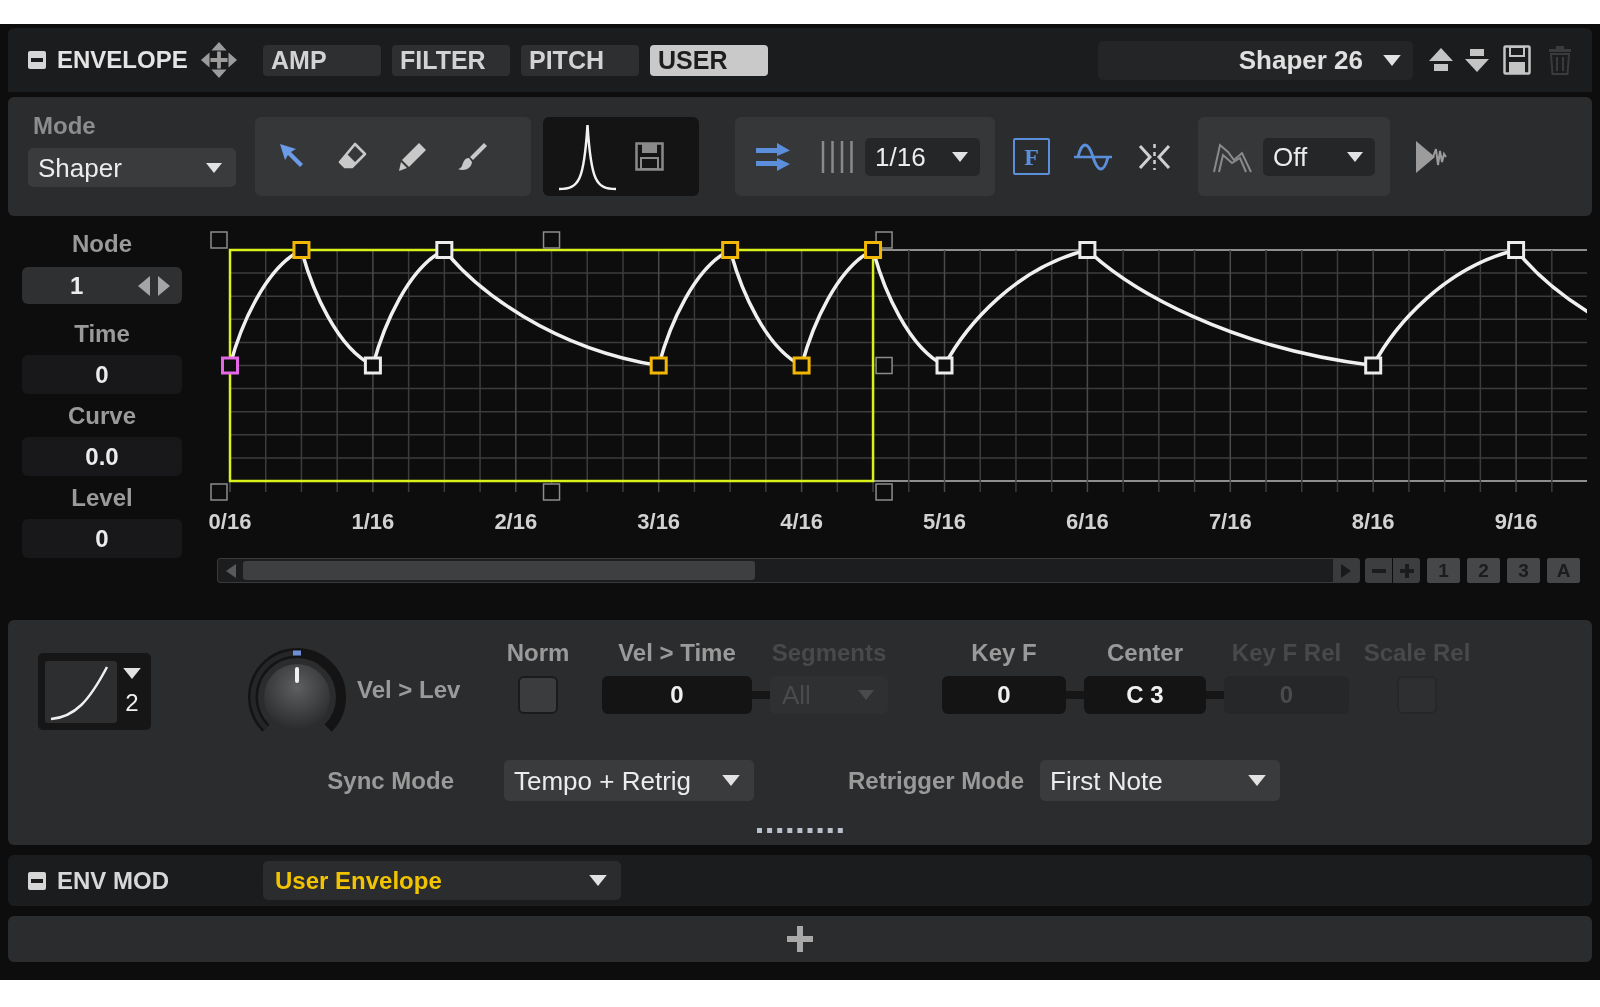 Image resolution: width=1600 pixels, height=1007 pixels. I want to click on value-field: C 3, so click(1145, 695).